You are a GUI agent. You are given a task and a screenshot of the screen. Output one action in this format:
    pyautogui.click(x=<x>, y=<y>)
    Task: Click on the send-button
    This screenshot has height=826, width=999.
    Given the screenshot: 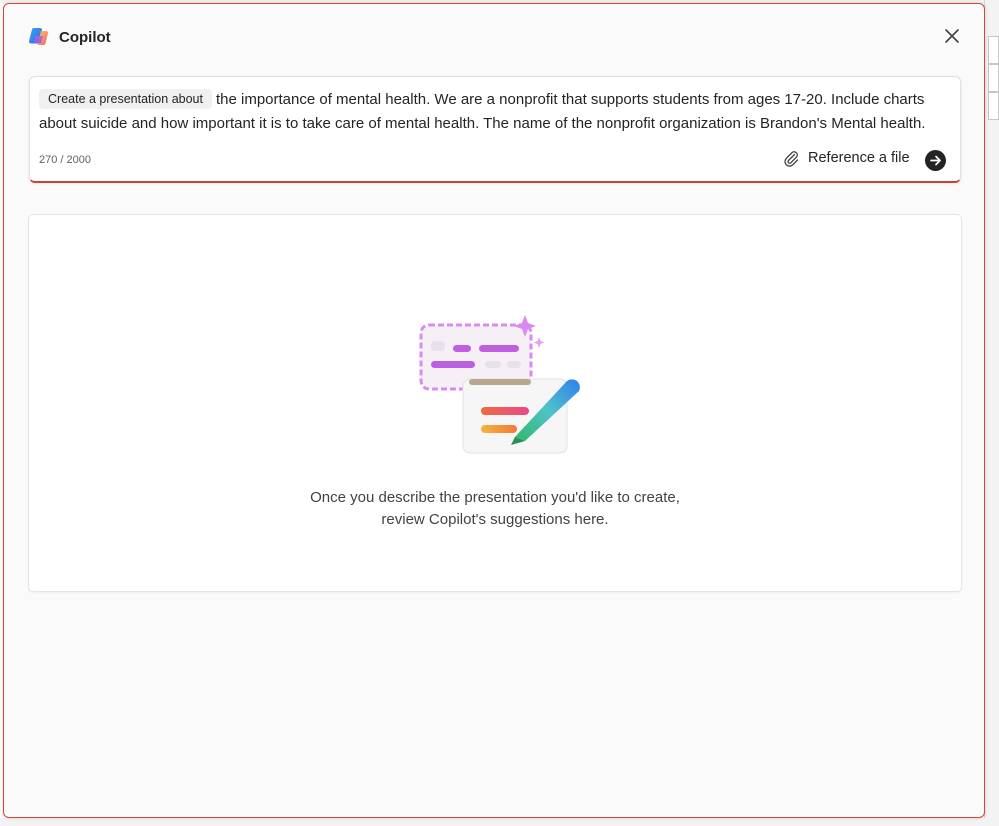 What is the action you would take?
    pyautogui.click(x=935, y=160)
    